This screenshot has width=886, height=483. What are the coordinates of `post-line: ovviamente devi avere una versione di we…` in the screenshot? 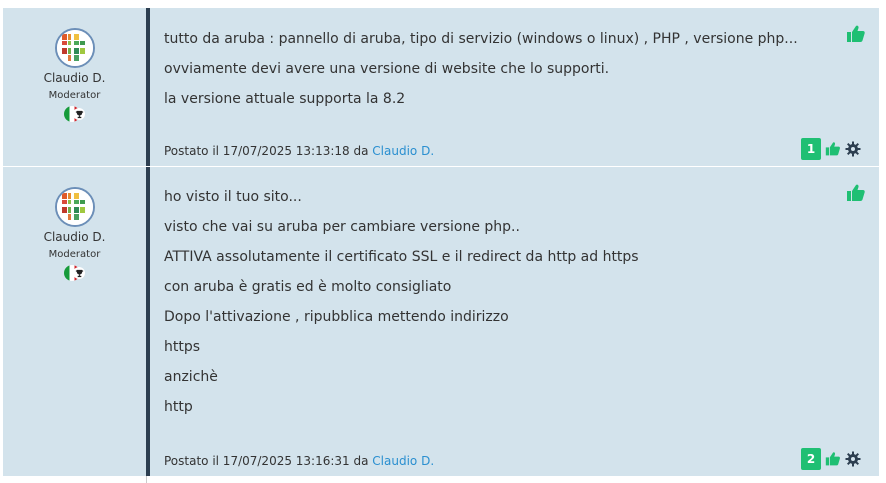 It's located at (387, 69).